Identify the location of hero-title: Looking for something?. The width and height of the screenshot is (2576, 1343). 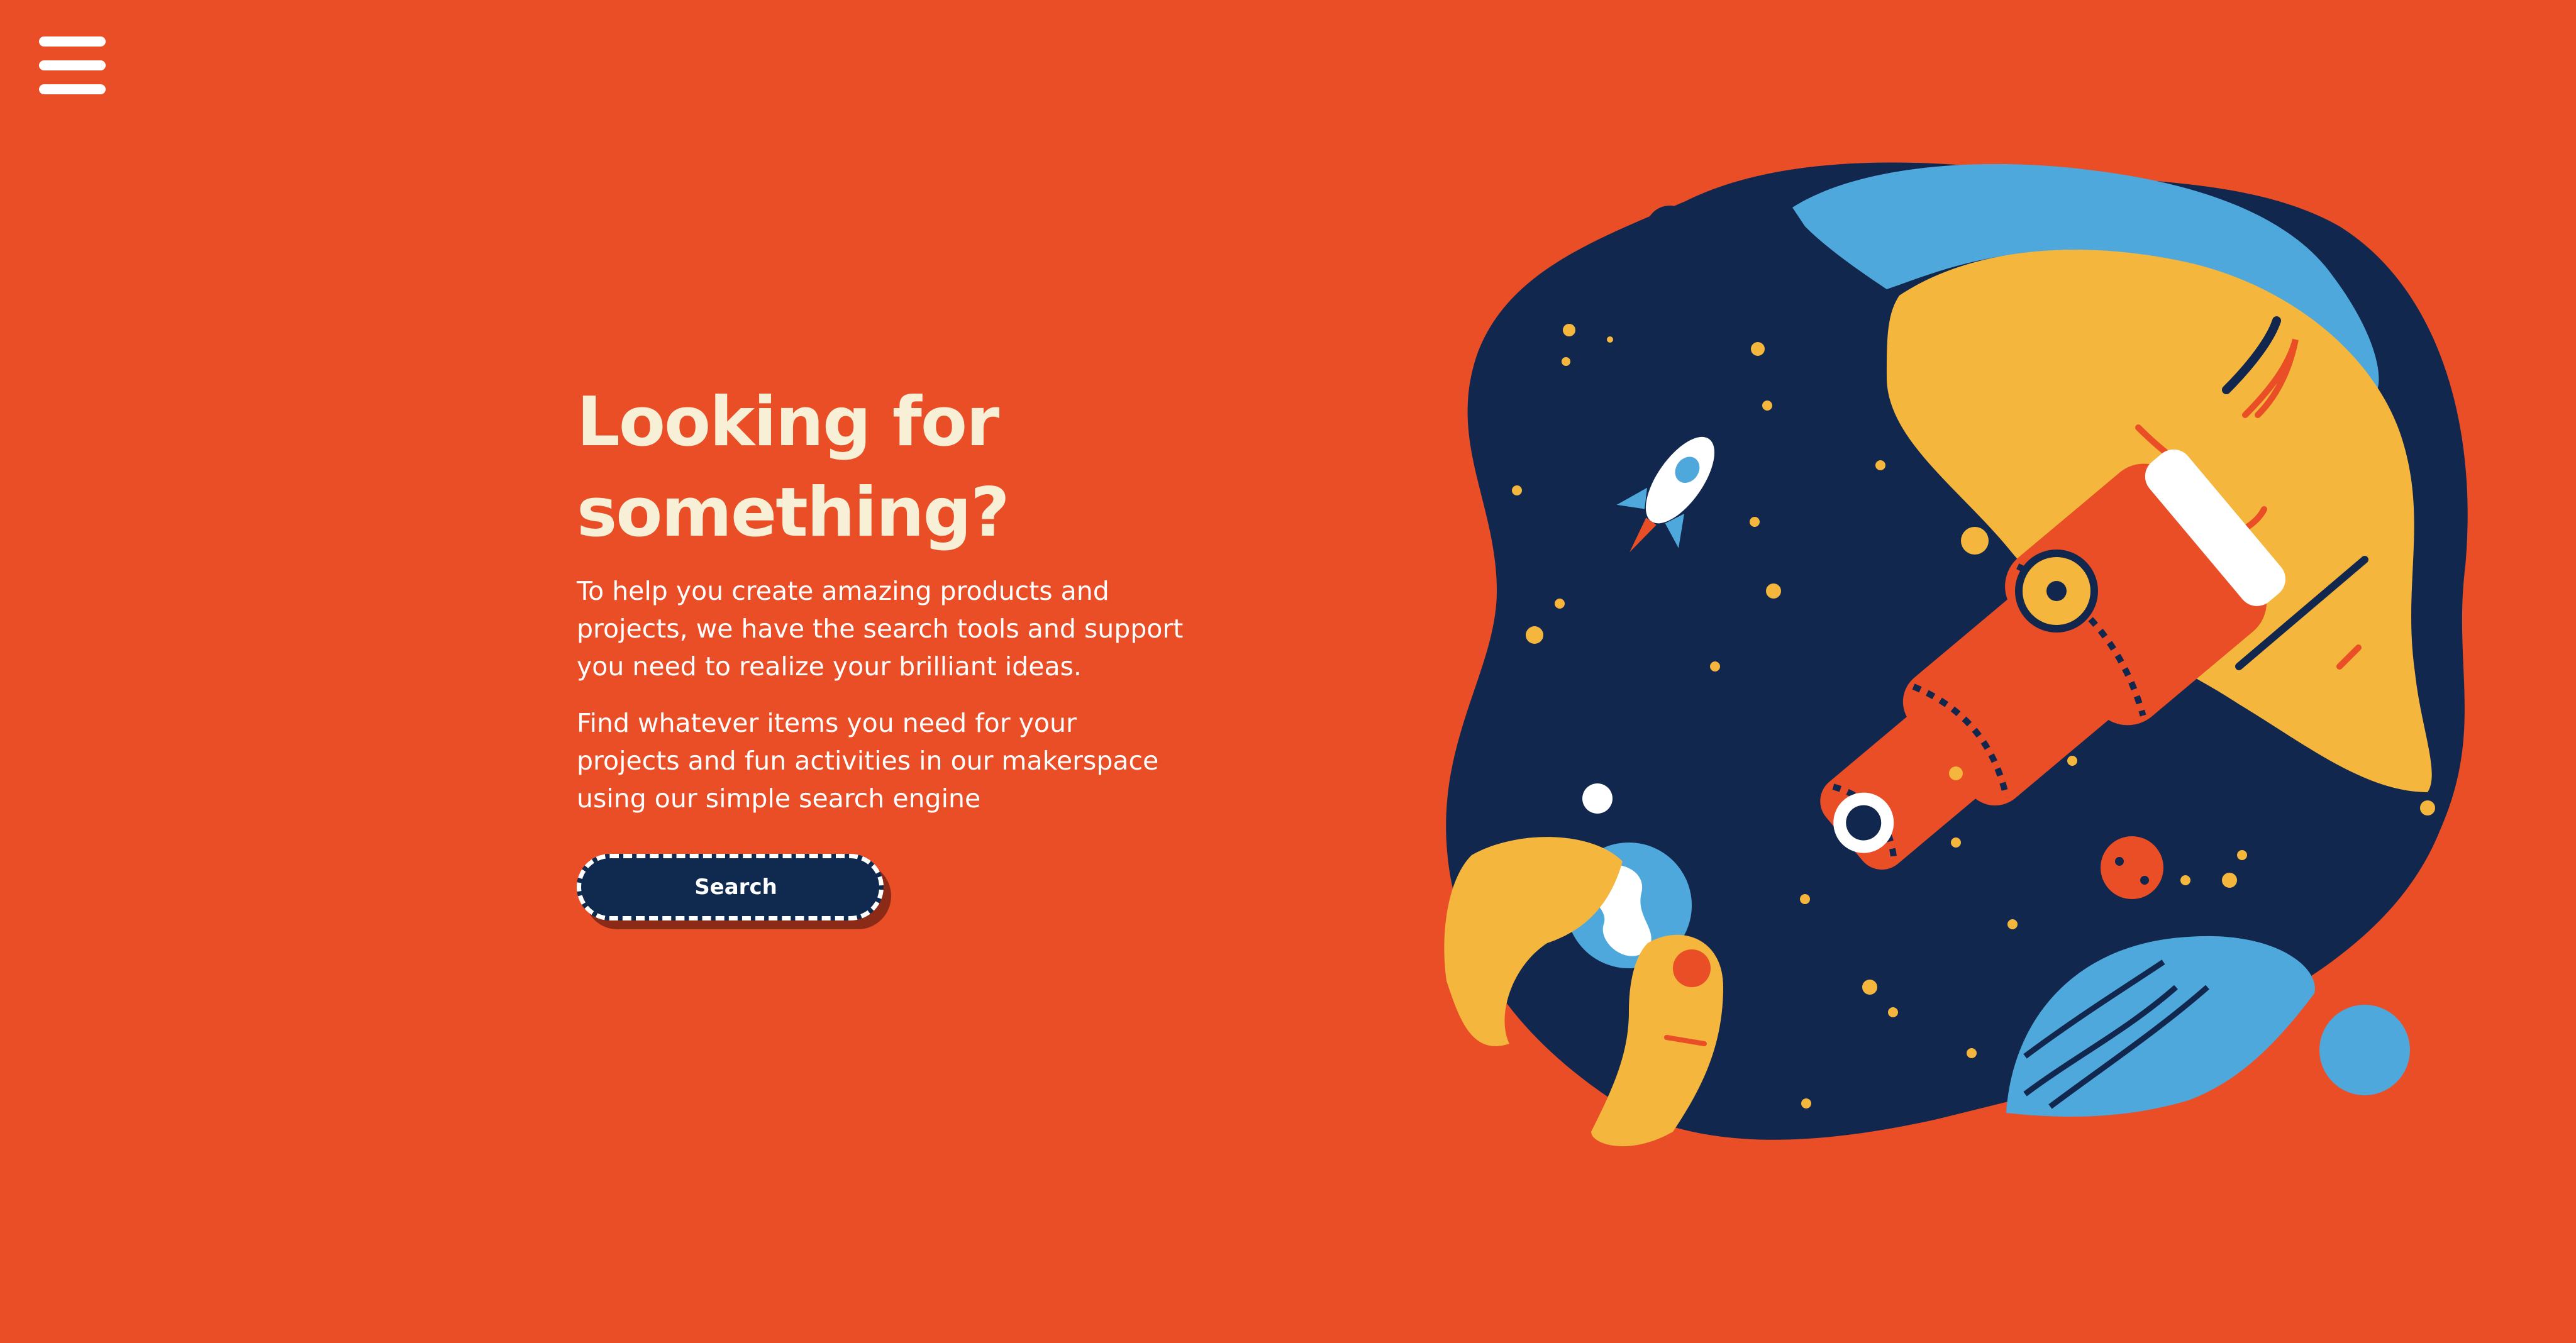
(793, 467).